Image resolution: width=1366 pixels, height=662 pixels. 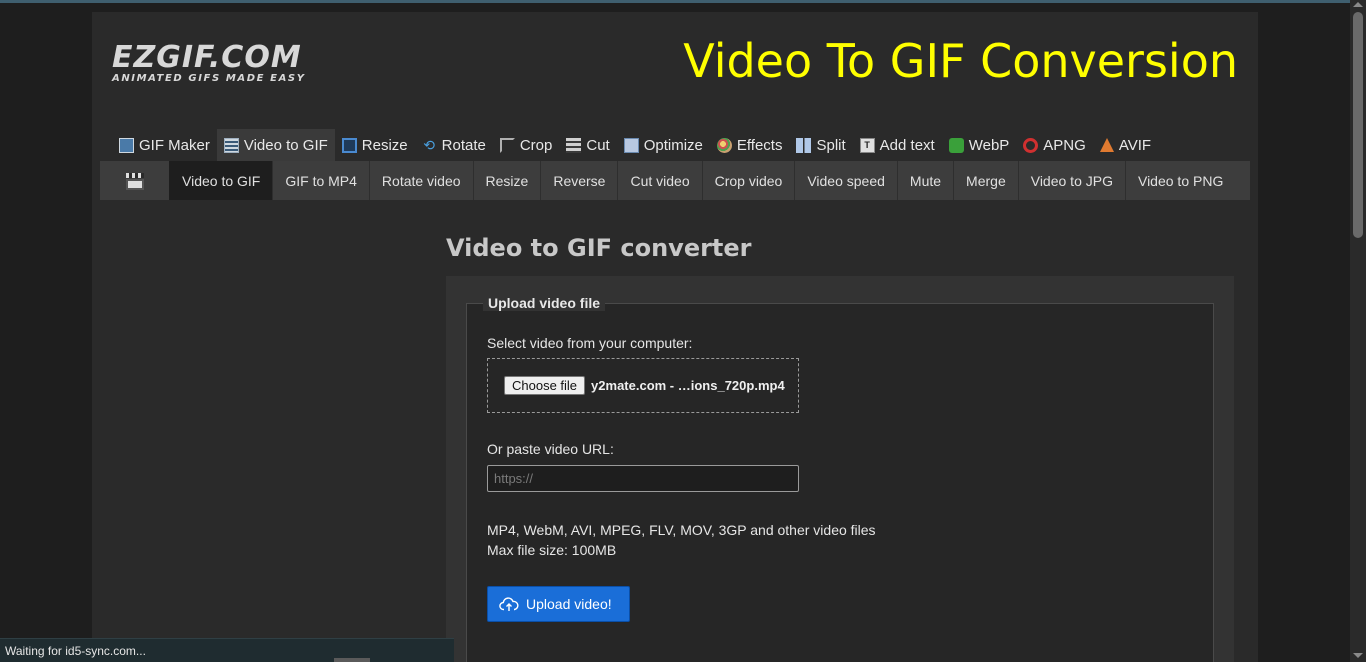 What do you see at coordinates (1358, 125) in the screenshot?
I see `scrollbar-thumb` at bounding box center [1358, 125].